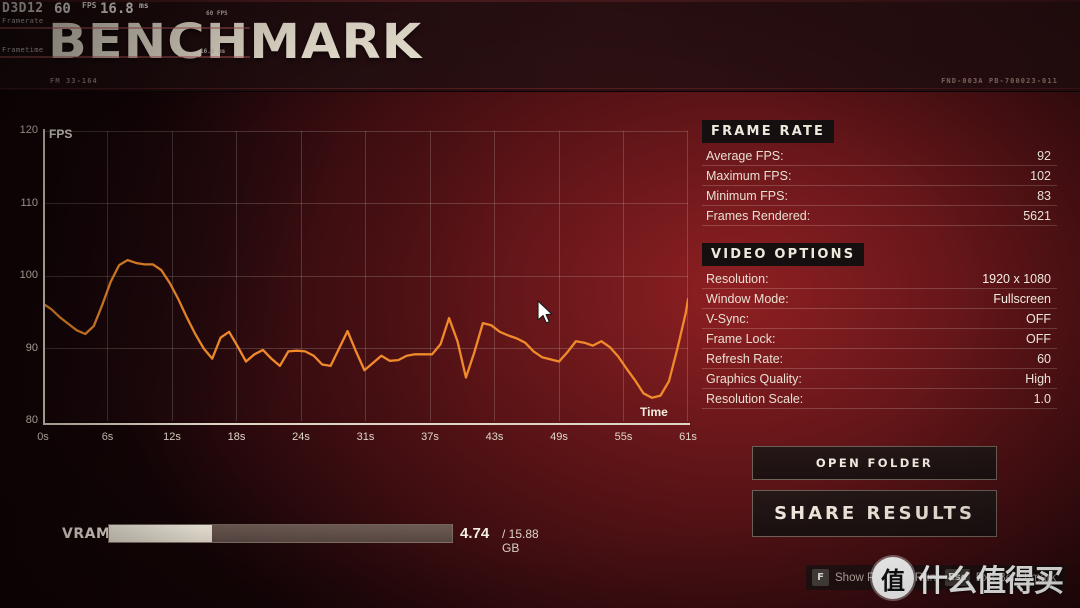  What do you see at coordinates (545, 312) in the screenshot?
I see `mouse-cursor-icon` at bounding box center [545, 312].